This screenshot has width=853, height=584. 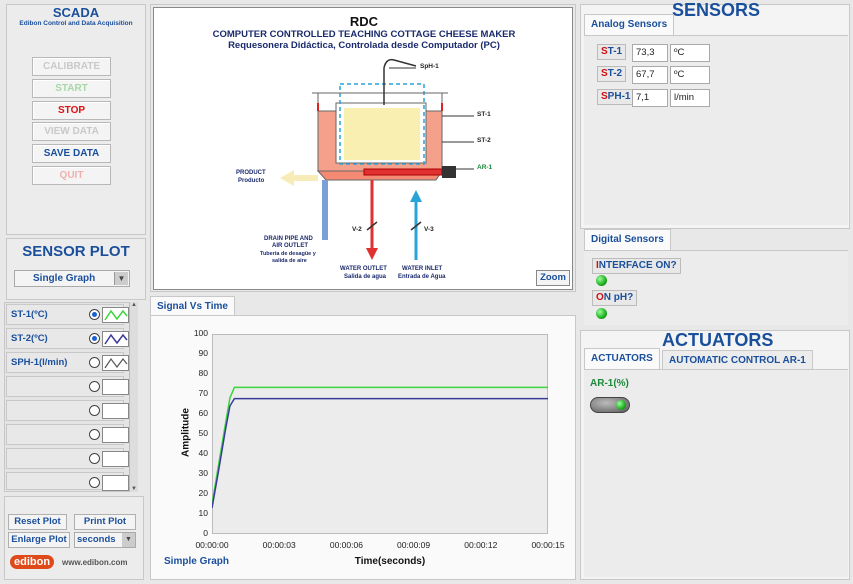 What do you see at coordinates (414, 545) in the screenshot?
I see `x-tick-label: 00:00:09` at bounding box center [414, 545].